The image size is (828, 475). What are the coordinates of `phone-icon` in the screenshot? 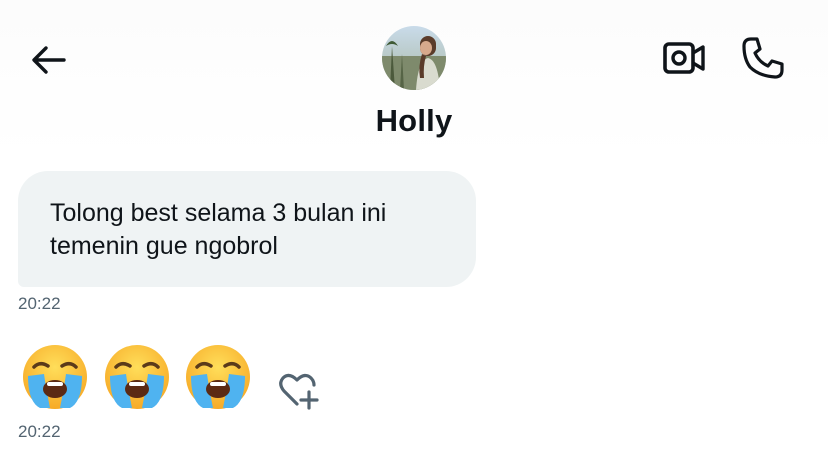 It's located at (763, 58).